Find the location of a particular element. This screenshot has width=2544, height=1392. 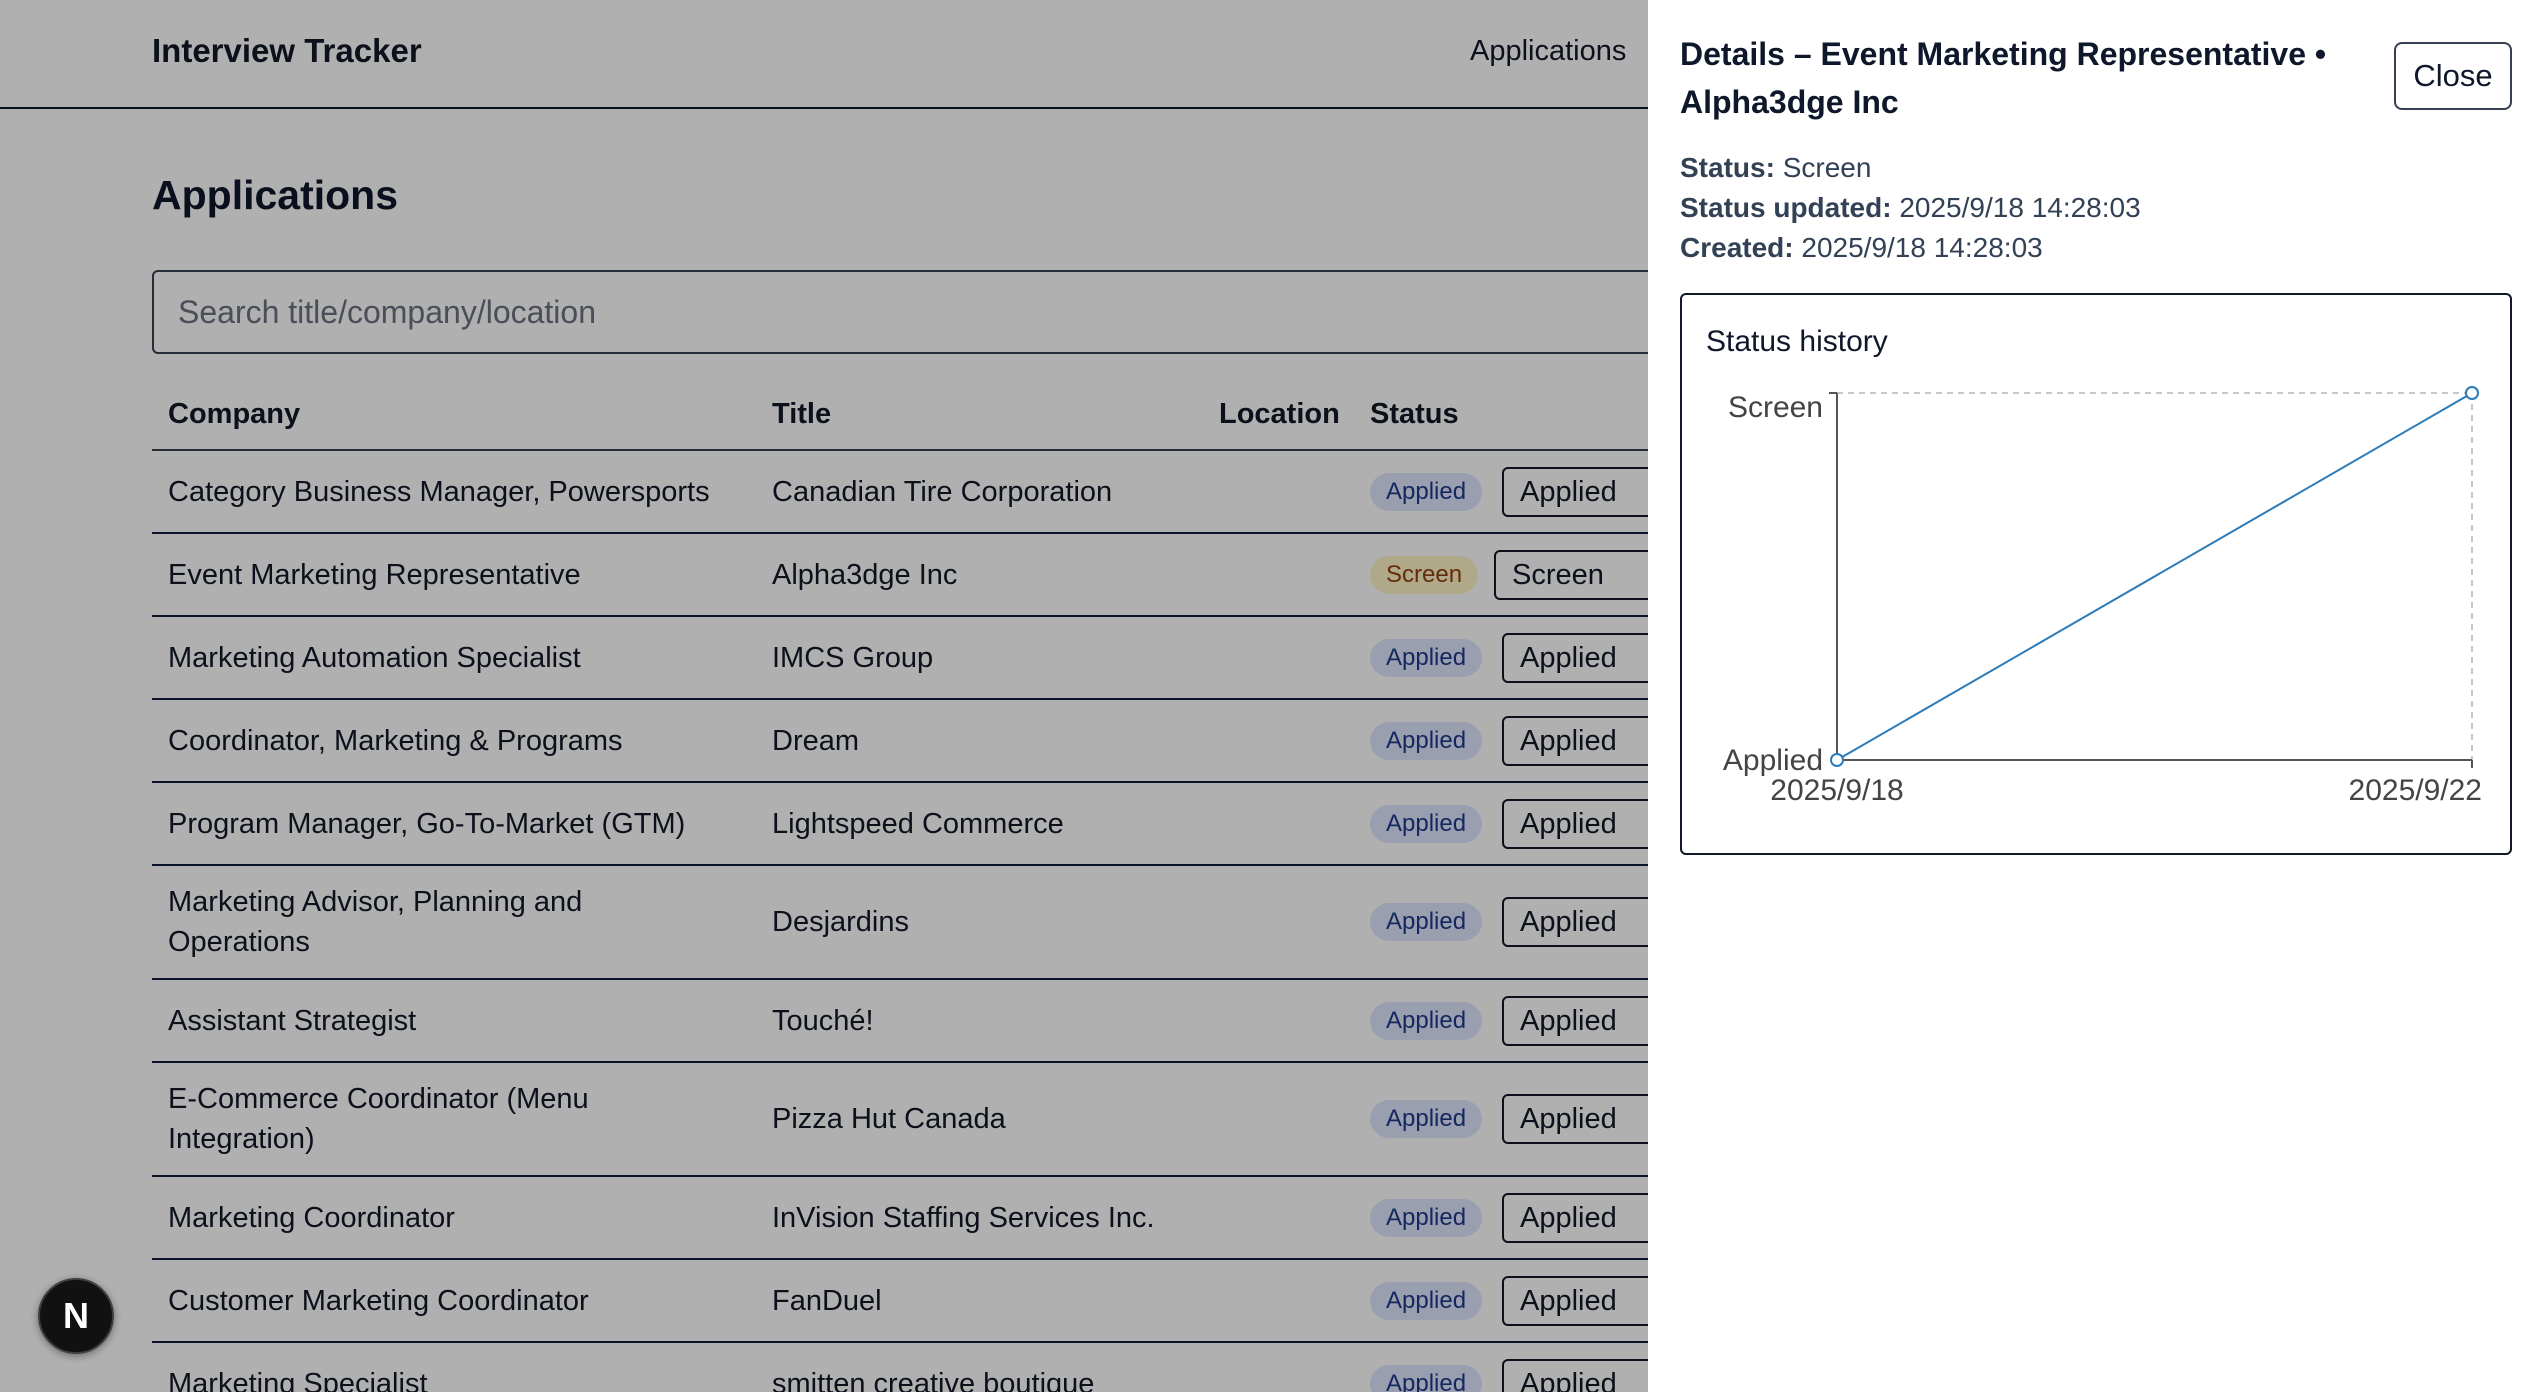

status-label: Status: is located at coordinates (1727, 167).